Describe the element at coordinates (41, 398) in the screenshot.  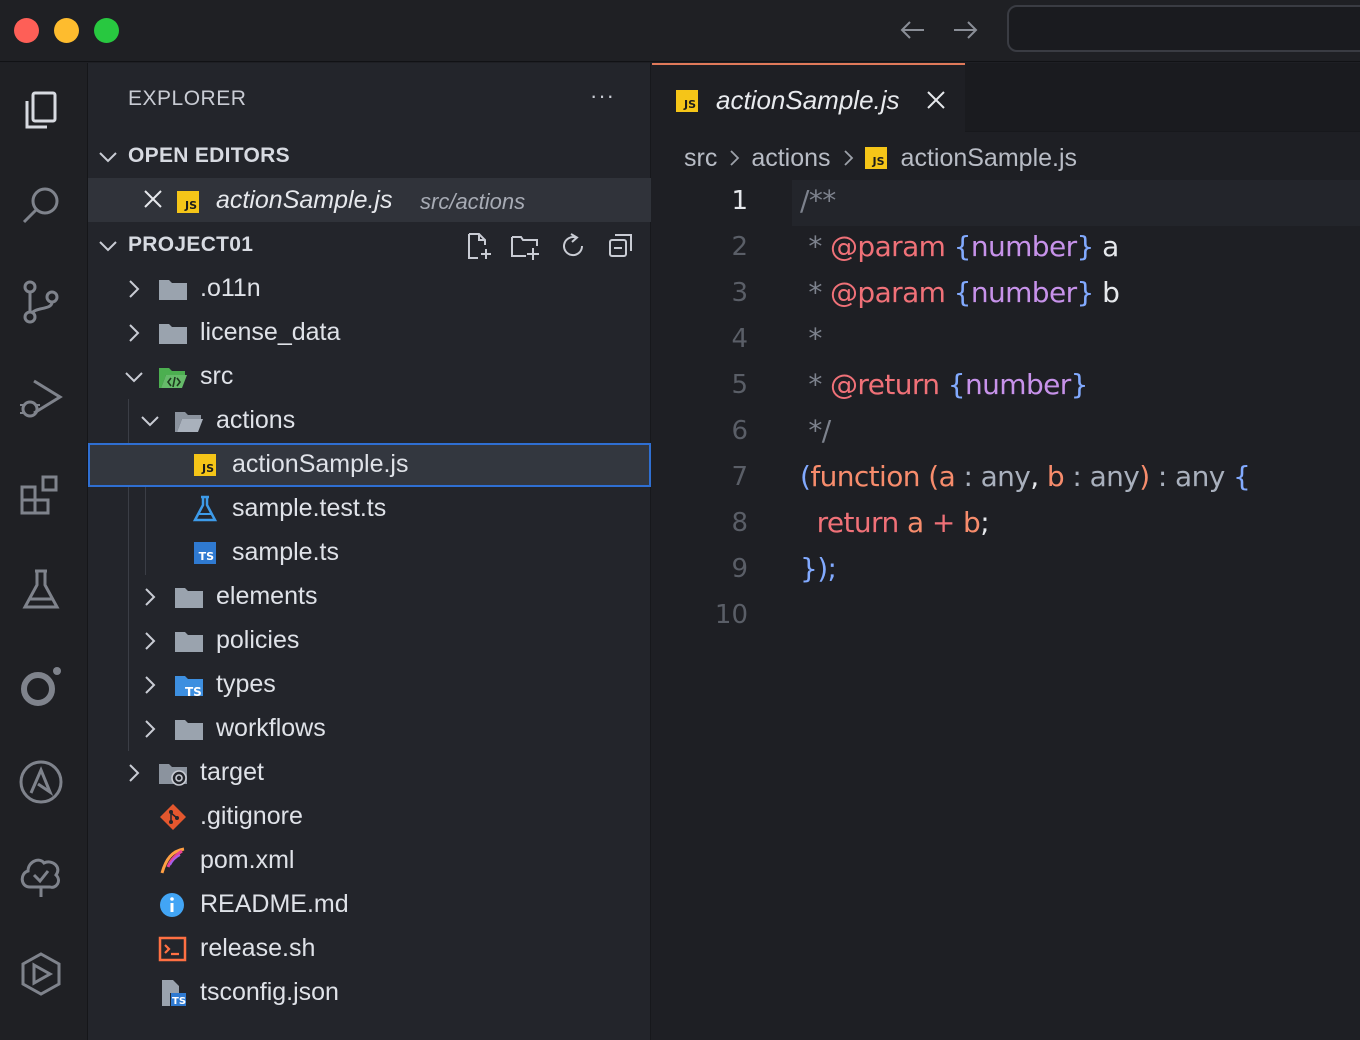
I see `run-debug-icon` at that location.